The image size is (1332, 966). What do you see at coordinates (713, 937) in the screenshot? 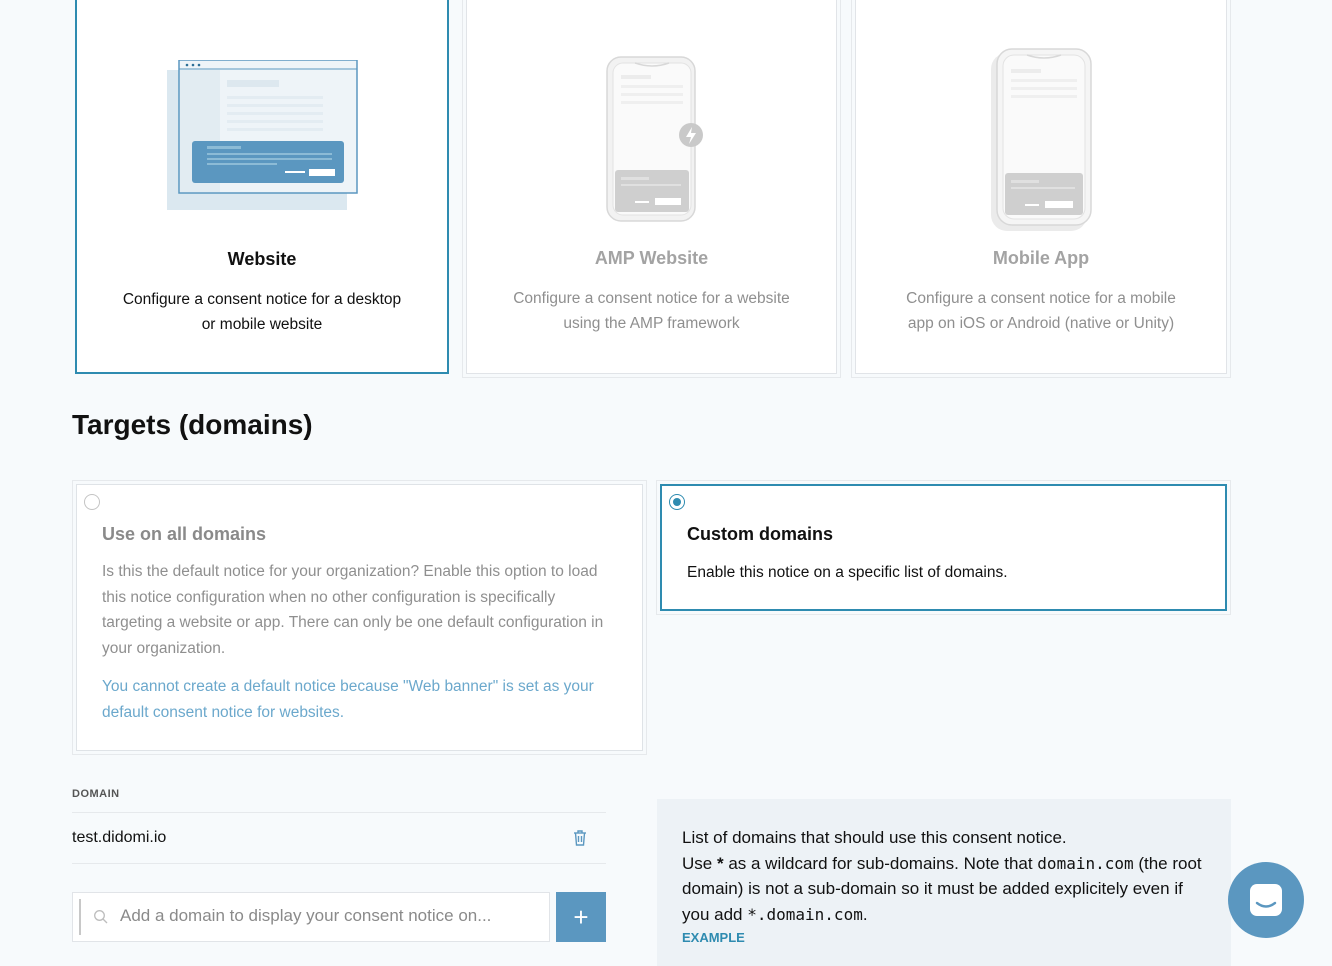
I see `example-label: EXAMPLE` at bounding box center [713, 937].